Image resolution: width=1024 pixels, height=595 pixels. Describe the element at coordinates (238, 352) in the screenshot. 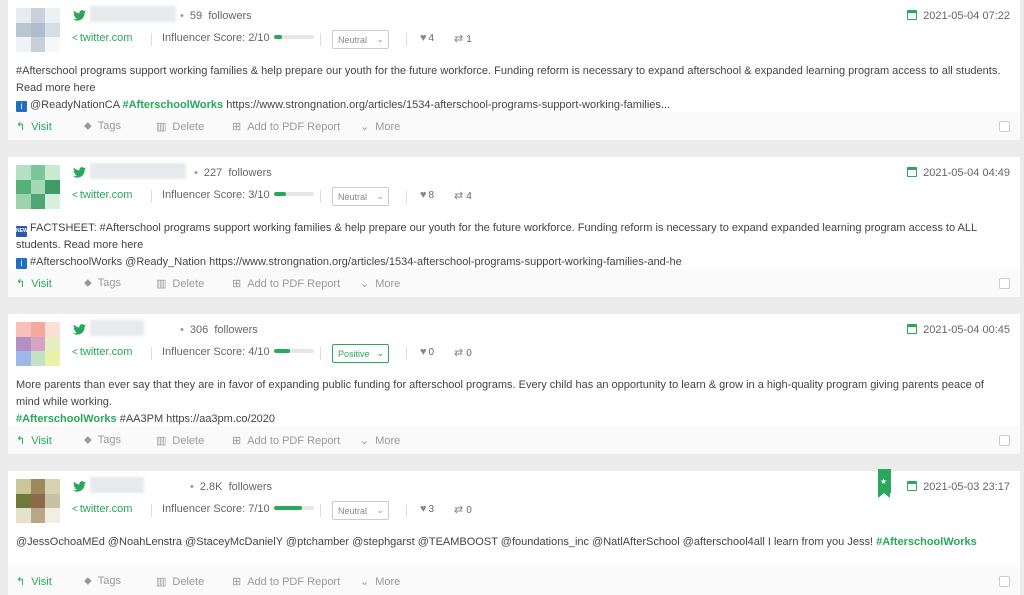

I see `influencer-score: Influencer Score: 4/10` at that location.